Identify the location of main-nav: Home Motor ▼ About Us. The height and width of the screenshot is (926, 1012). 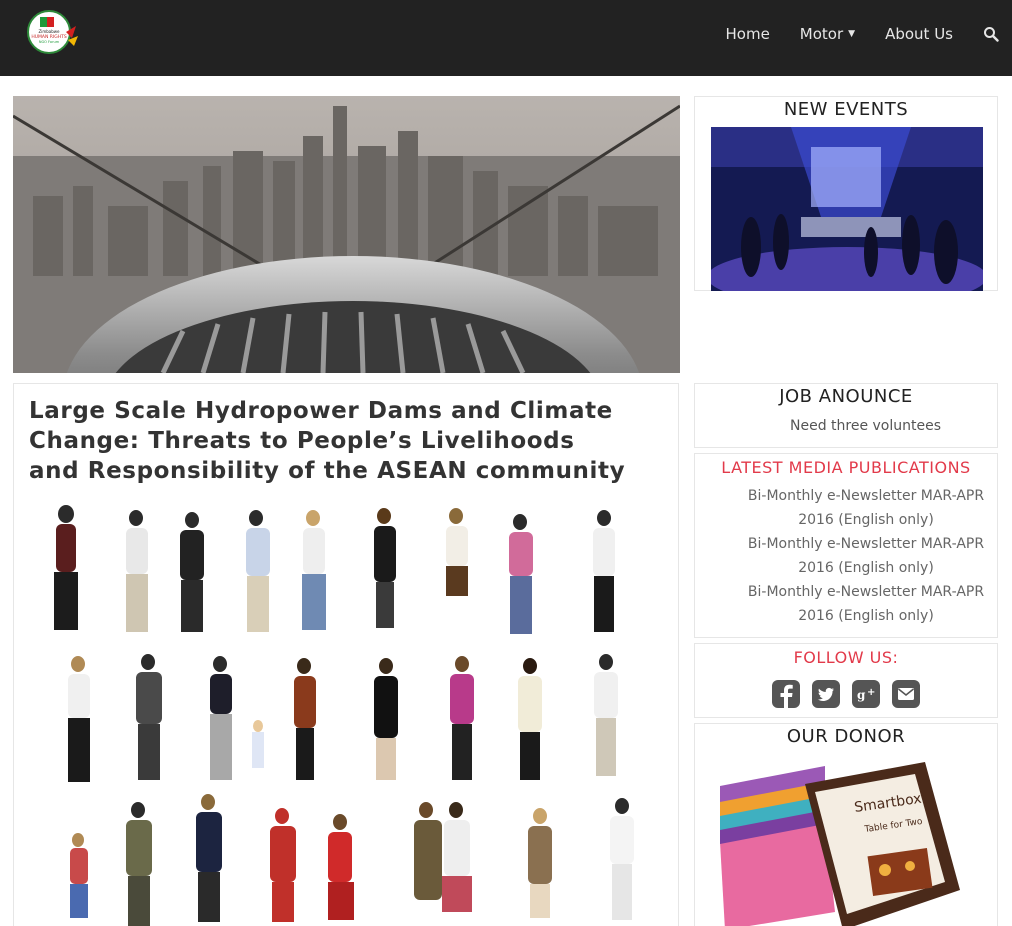
(869, 34).